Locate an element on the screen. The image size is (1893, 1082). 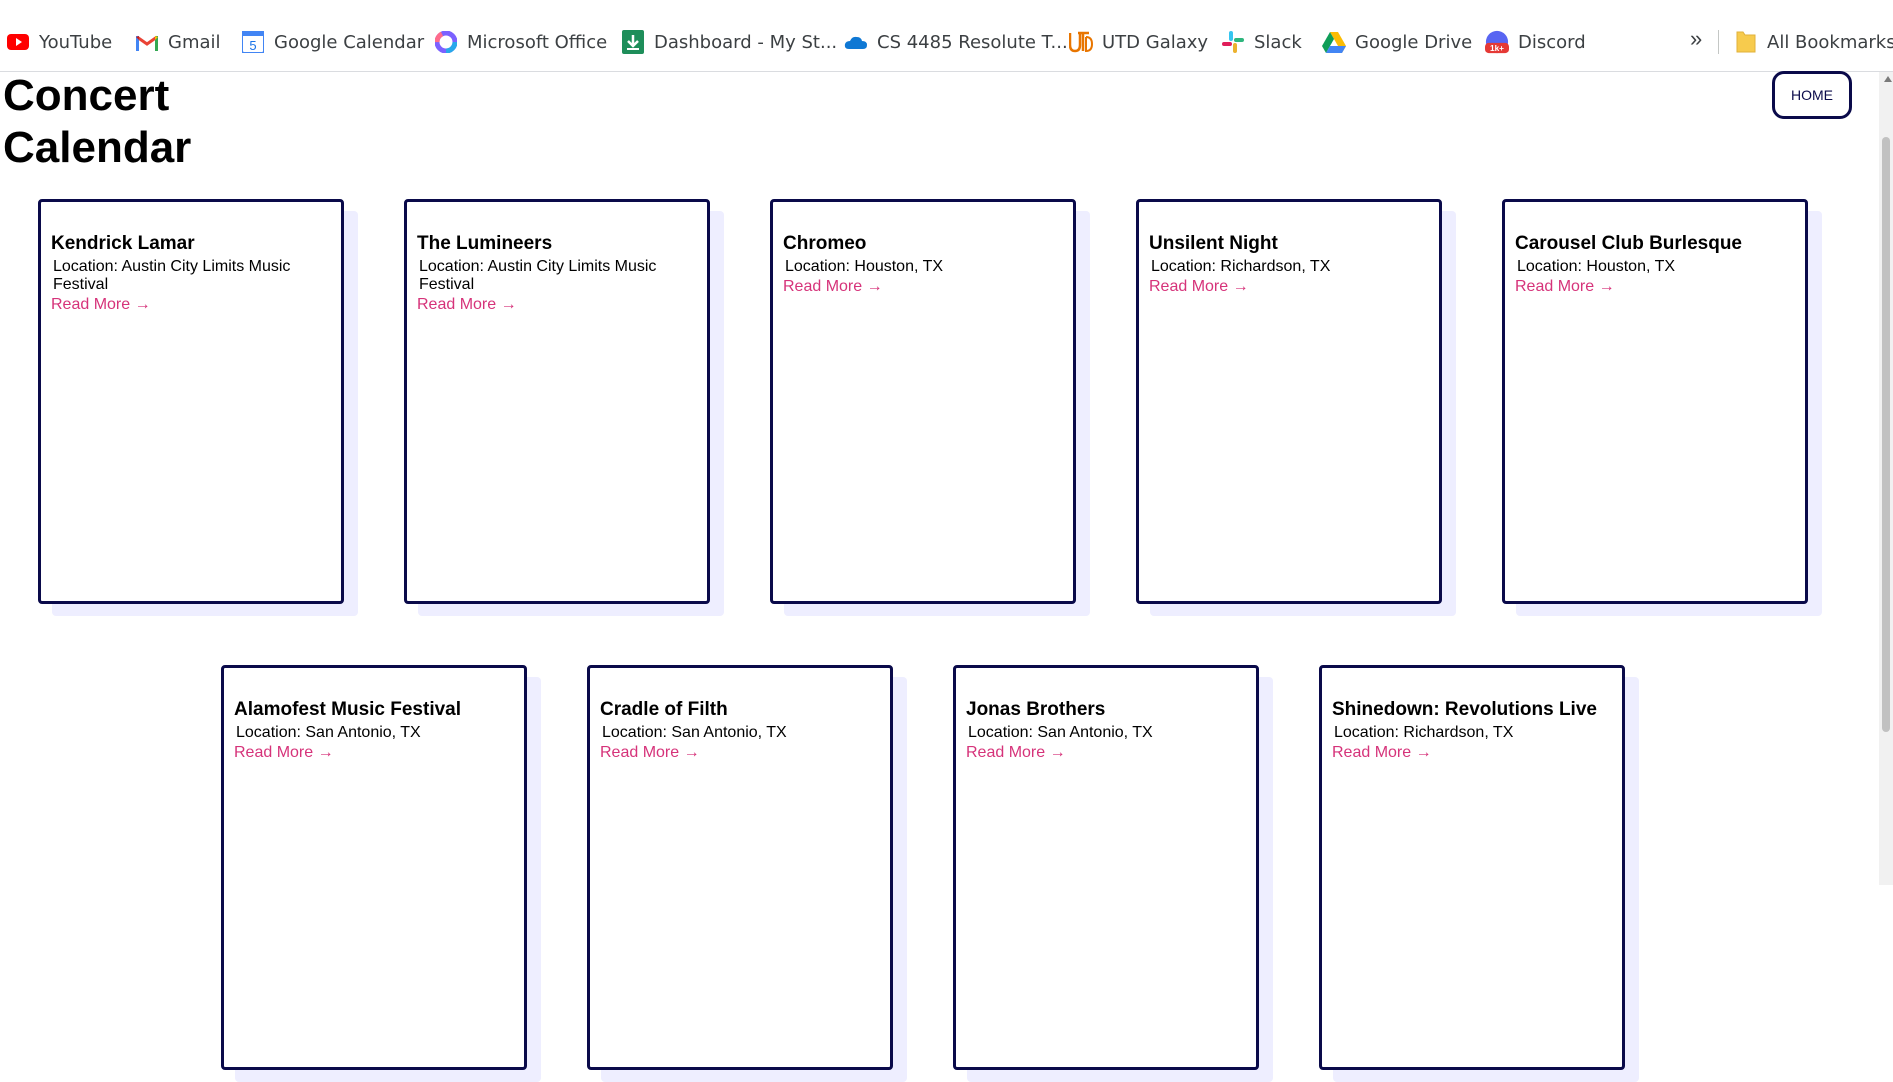
bookmark-utd-galaxy: UTD Galaxy is located at coordinates (1138, 42).